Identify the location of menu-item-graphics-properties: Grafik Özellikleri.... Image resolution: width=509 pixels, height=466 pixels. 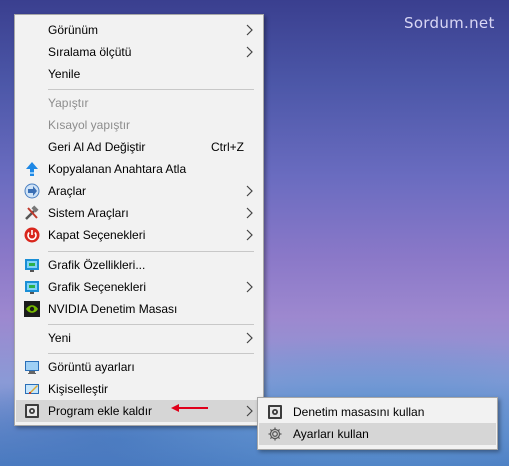
(139, 265).